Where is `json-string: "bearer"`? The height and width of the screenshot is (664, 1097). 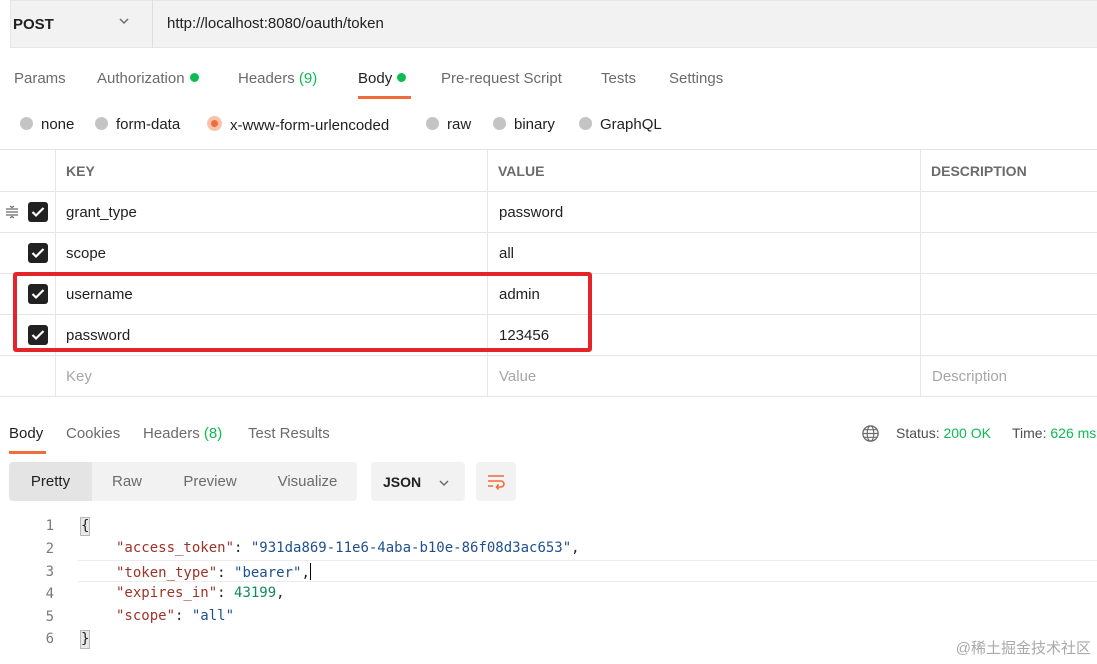 json-string: "bearer" is located at coordinates (268, 573).